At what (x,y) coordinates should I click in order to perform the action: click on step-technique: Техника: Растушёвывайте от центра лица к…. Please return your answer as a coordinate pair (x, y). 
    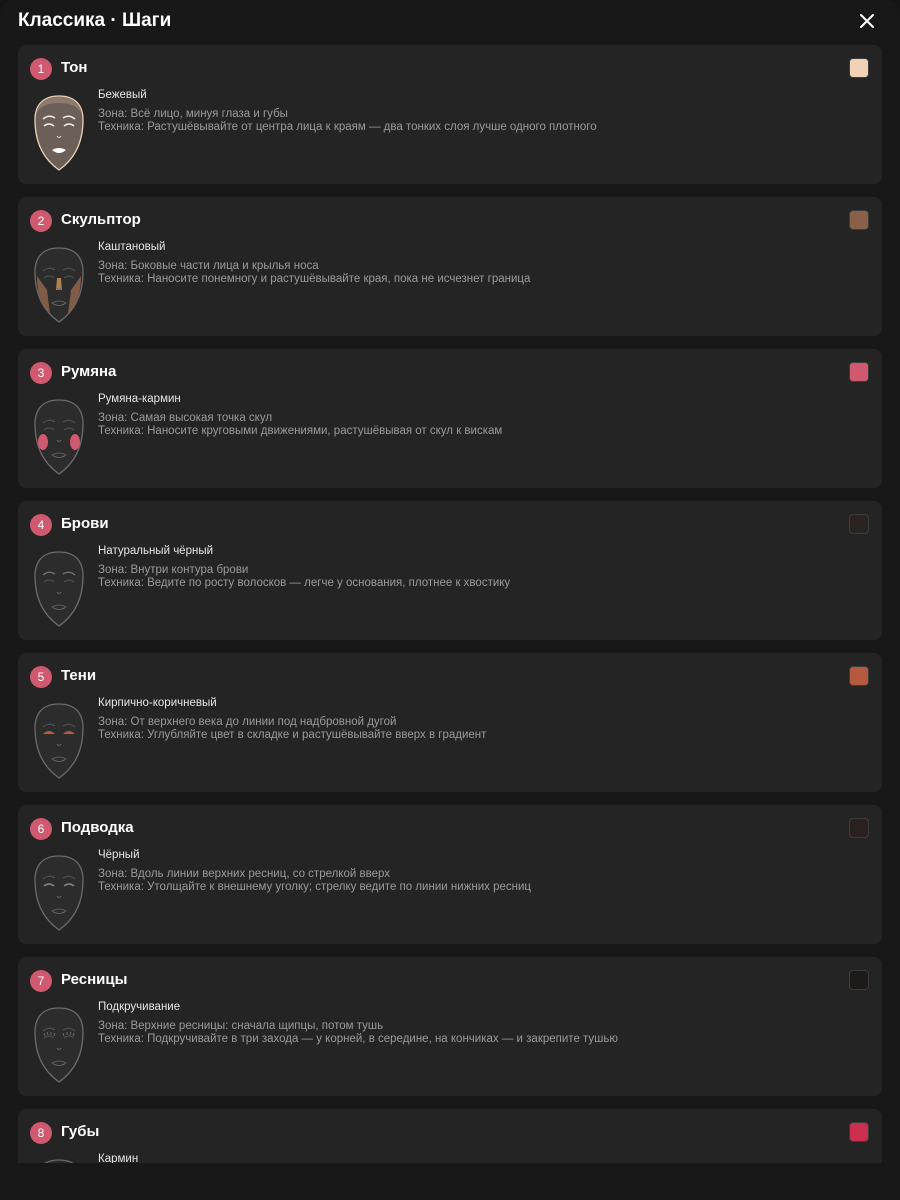
    Looking at the image, I should click on (347, 127).